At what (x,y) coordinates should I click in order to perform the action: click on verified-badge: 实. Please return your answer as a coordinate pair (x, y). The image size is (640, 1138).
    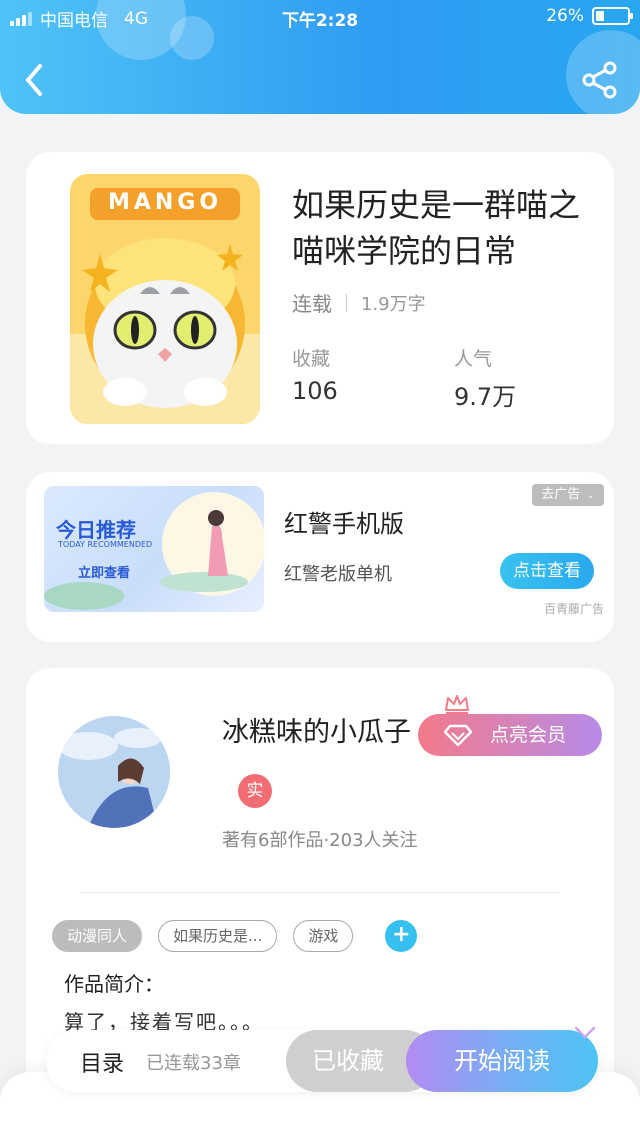
    Looking at the image, I should click on (255, 791).